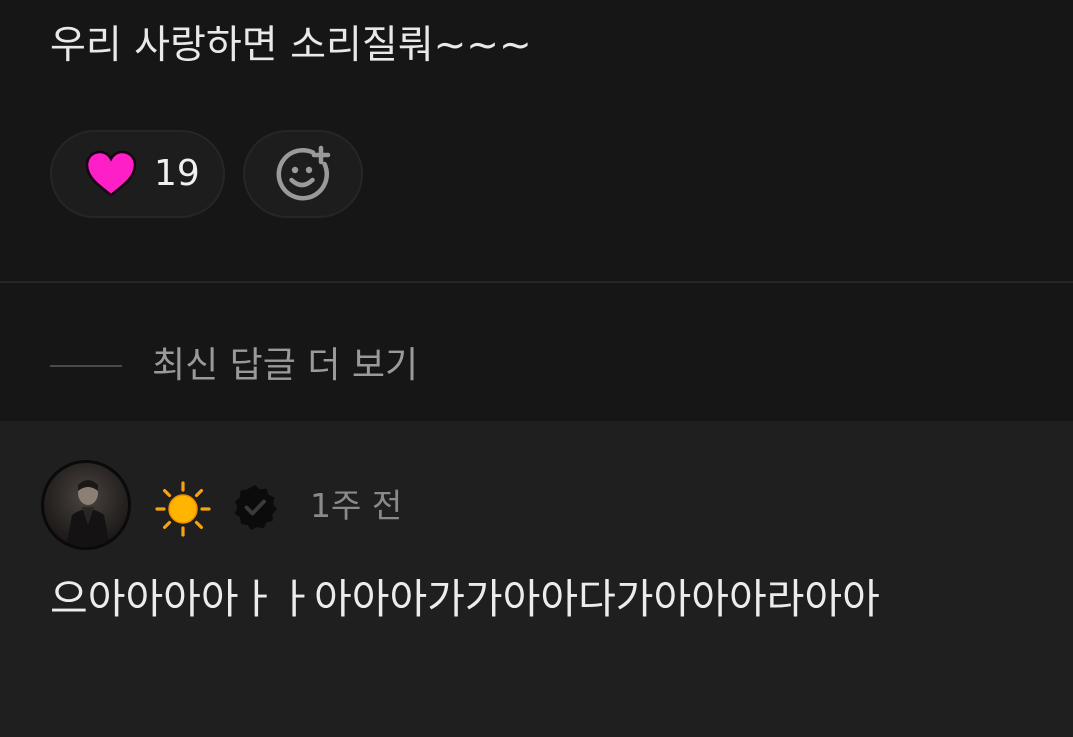 The width and height of the screenshot is (1073, 737). What do you see at coordinates (255, 507) in the screenshot?
I see `verified-badge-icon` at bounding box center [255, 507].